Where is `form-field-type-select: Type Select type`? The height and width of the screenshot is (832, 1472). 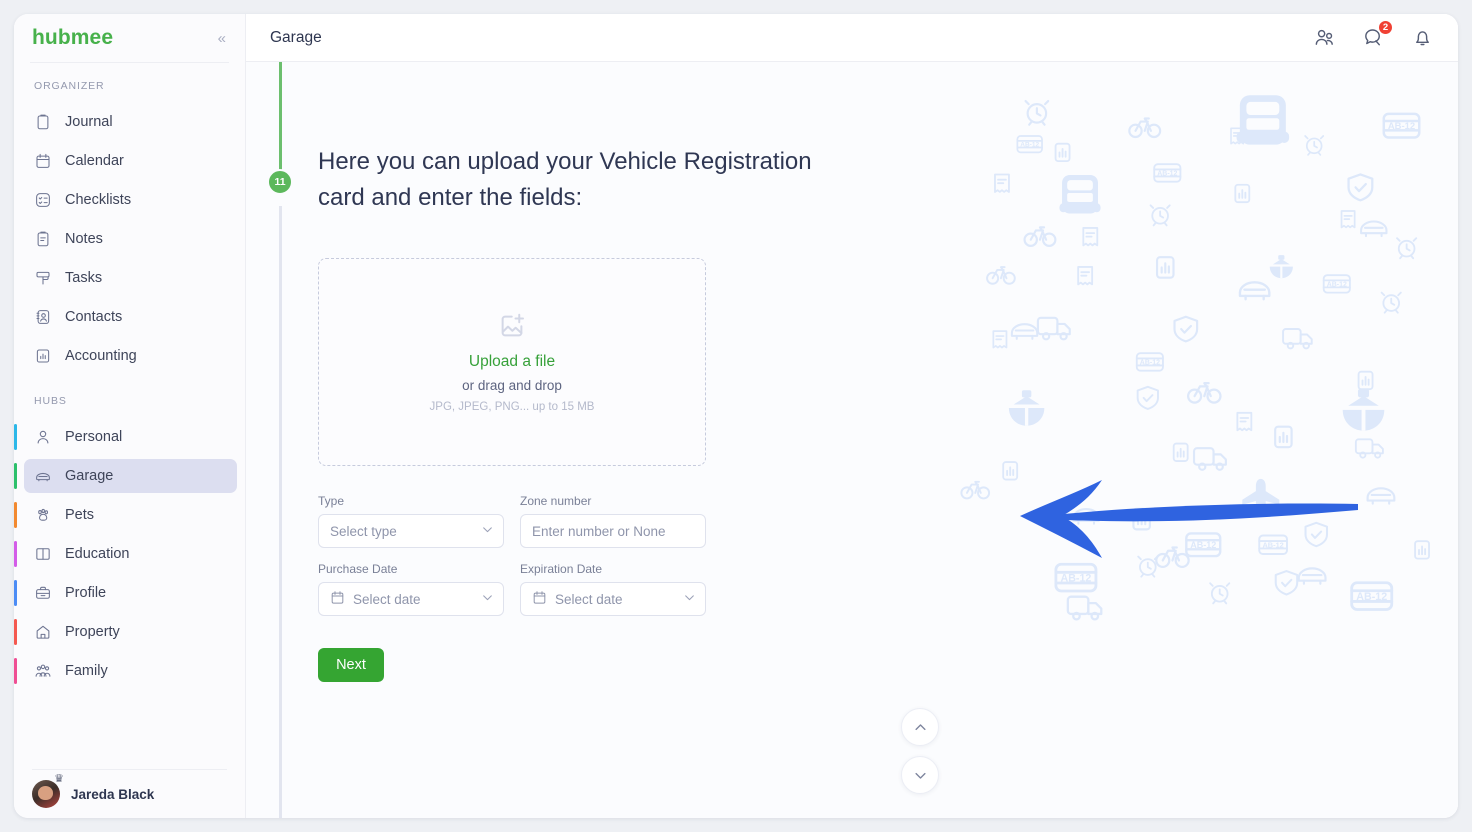
form-field-type-select: Type Select type is located at coordinates (411, 521).